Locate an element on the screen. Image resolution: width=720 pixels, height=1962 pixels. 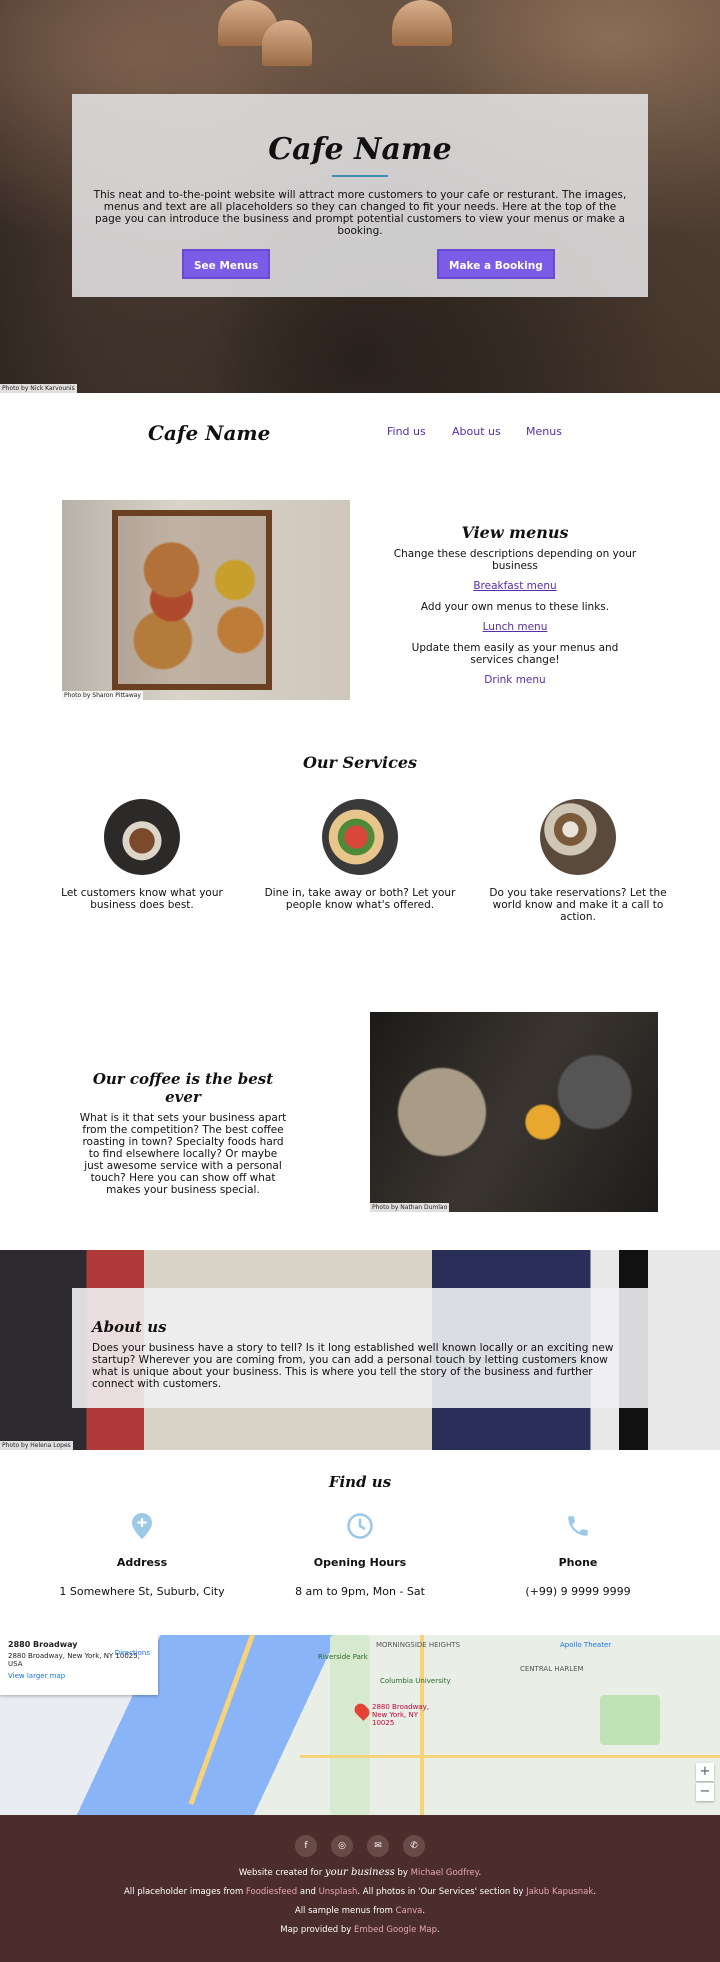
see-menus-button: See Menus is located at coordinates (226, 264).